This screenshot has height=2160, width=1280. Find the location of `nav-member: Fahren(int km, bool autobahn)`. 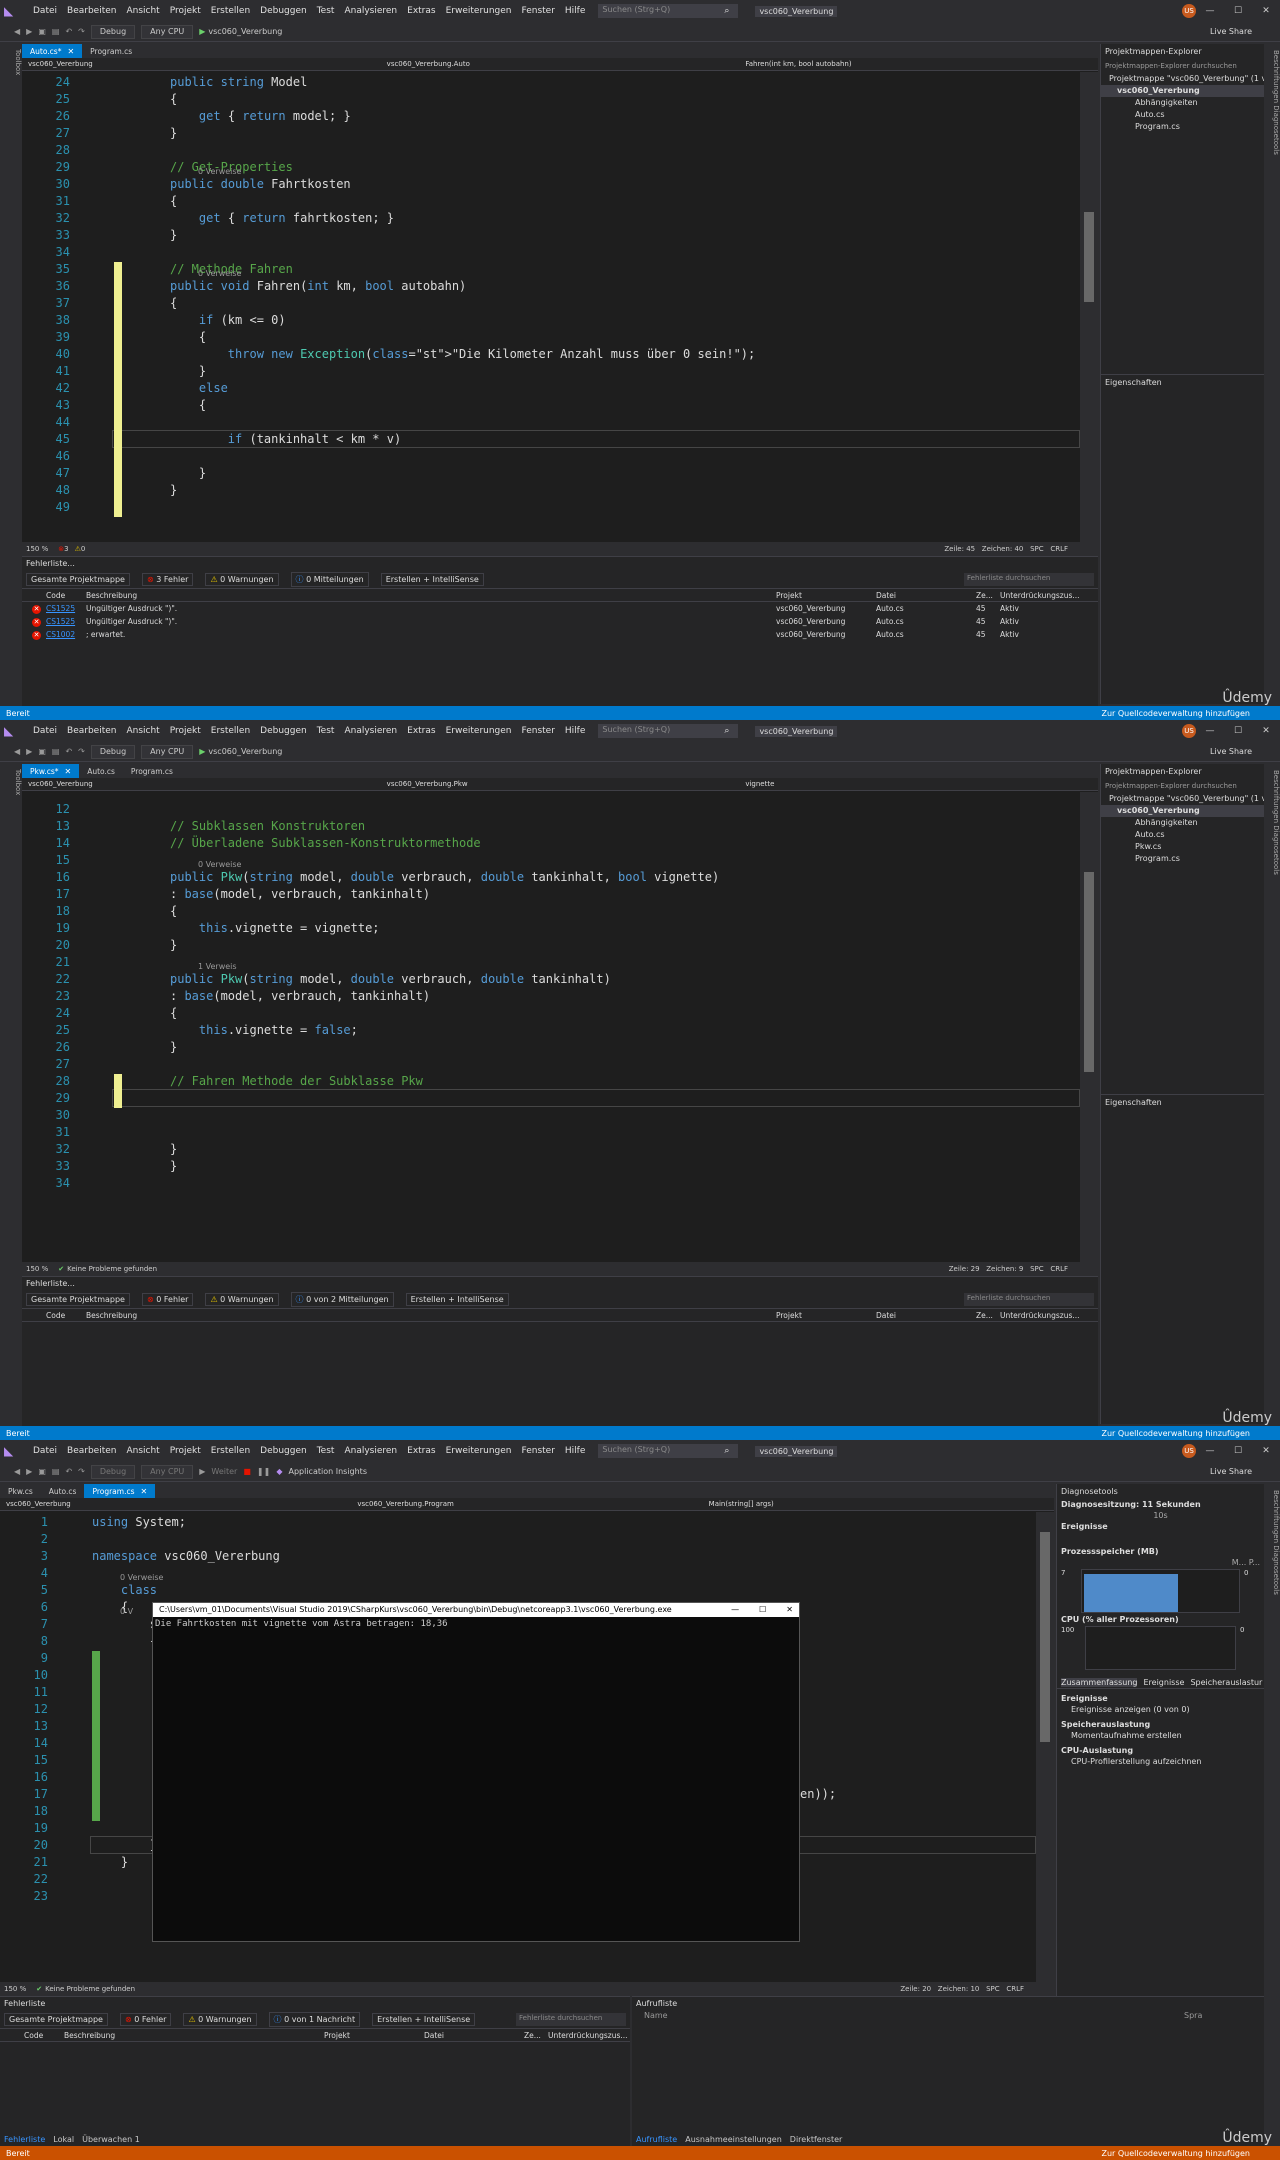

nav-member: Fahren(int km, bool autobahn) is located at coordinates (918, 64).